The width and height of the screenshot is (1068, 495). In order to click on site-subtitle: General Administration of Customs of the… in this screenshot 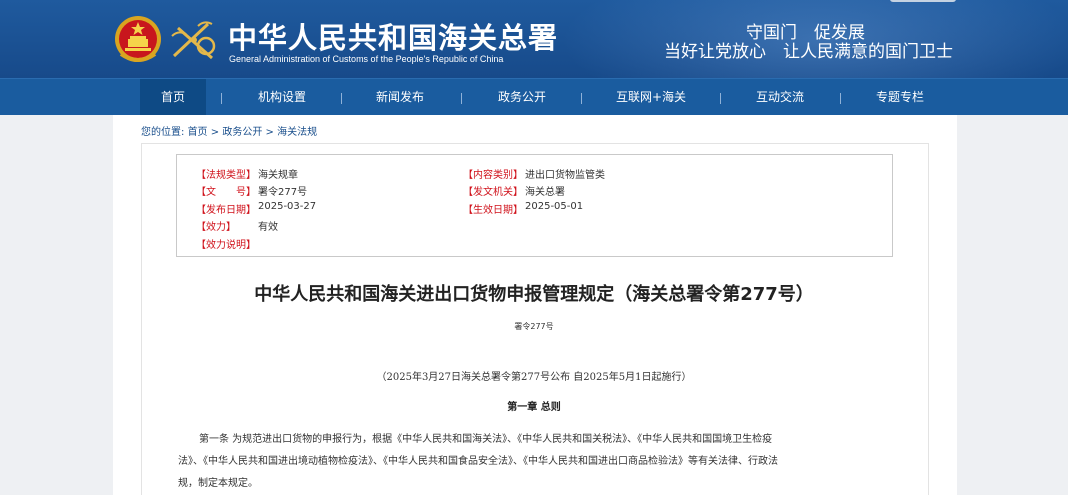, I will do `click(366, 59)`.